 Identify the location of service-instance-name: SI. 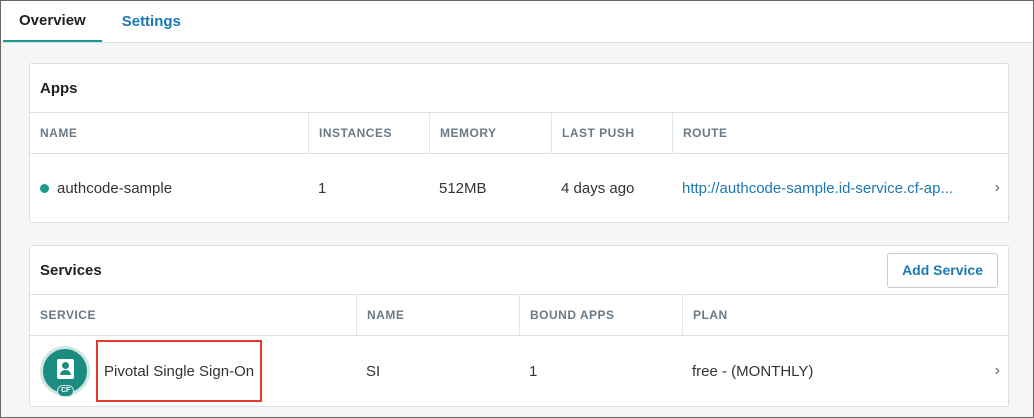
(373, 371).